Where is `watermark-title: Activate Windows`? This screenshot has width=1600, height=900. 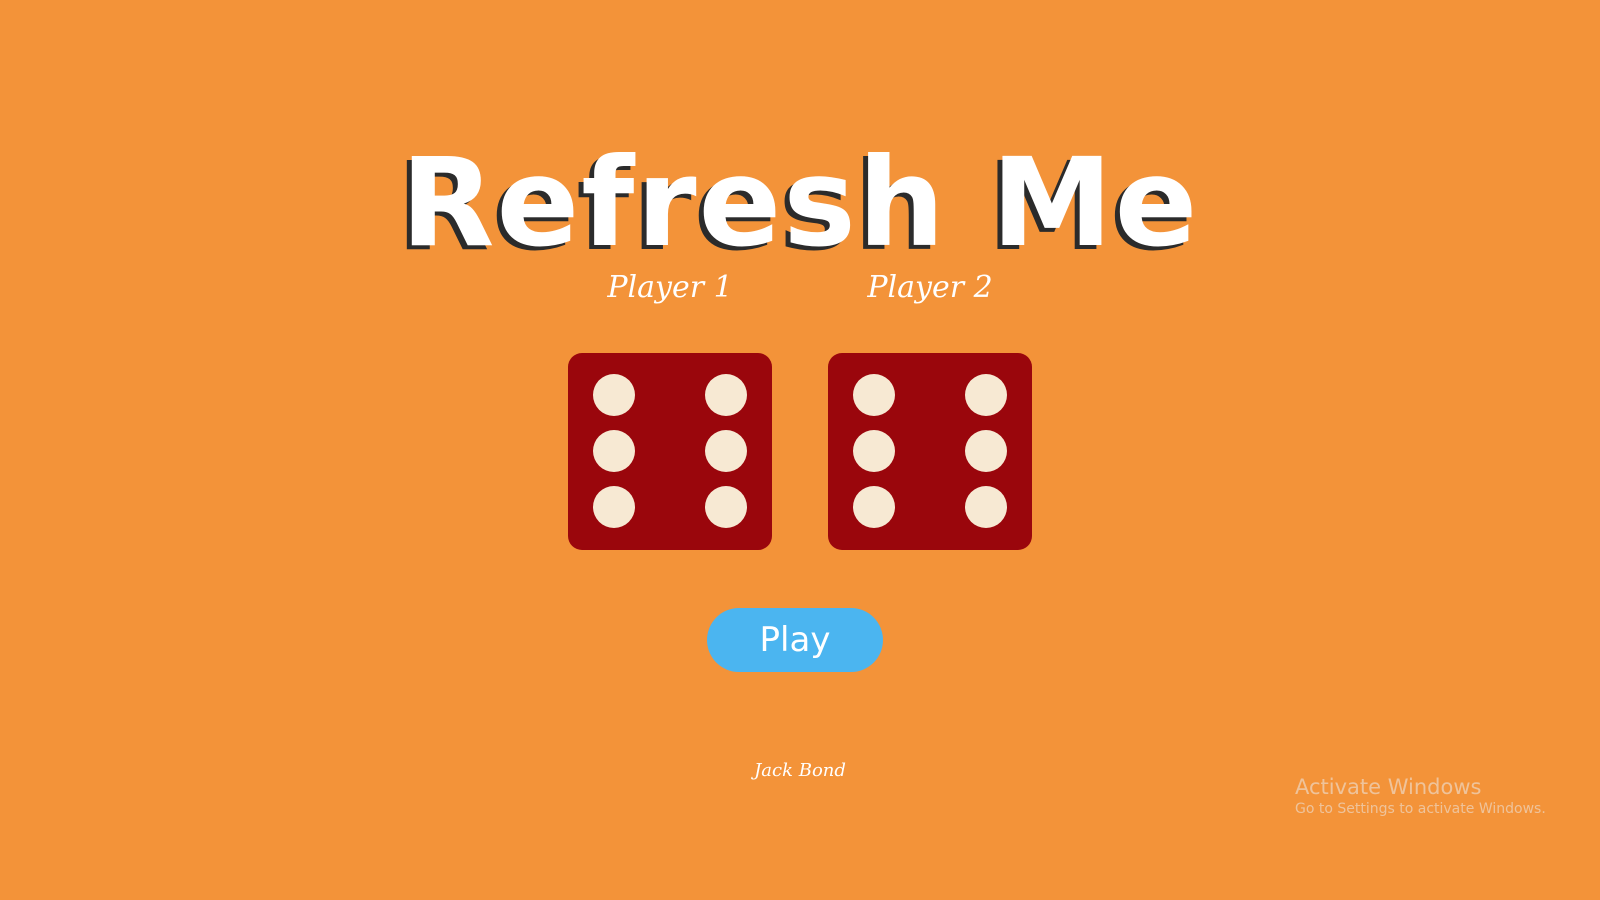 watermark-title: Activate Windows is located at coordinates (1388, 787).